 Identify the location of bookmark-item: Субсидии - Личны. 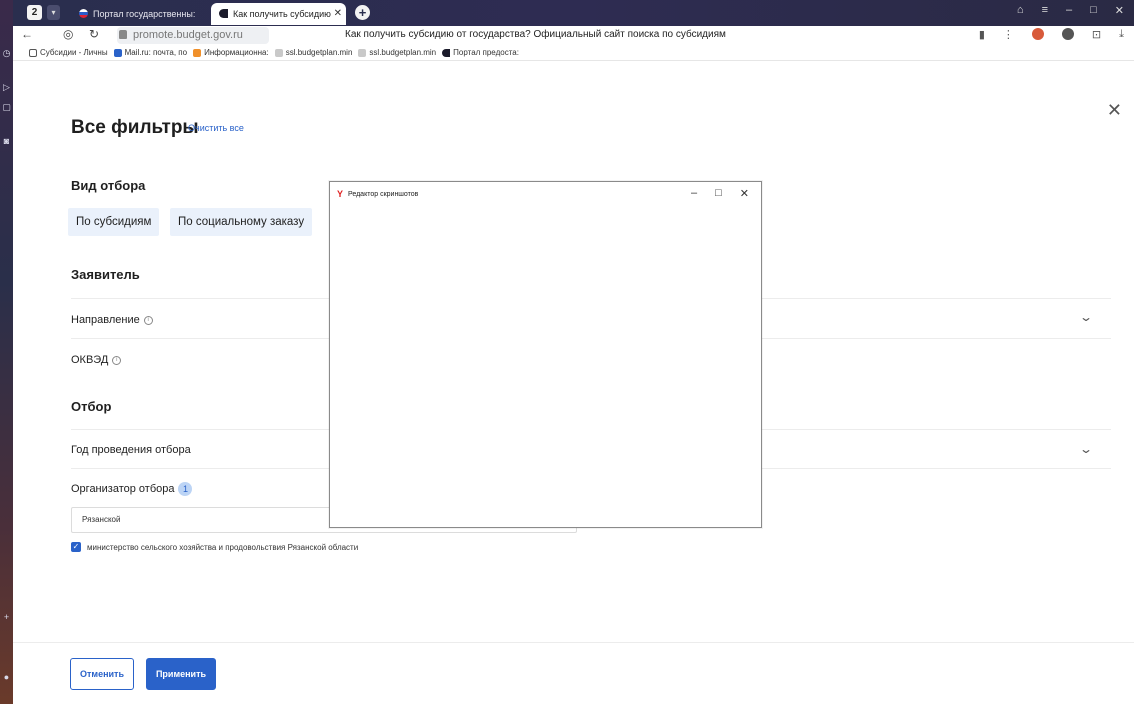
(68, 52).